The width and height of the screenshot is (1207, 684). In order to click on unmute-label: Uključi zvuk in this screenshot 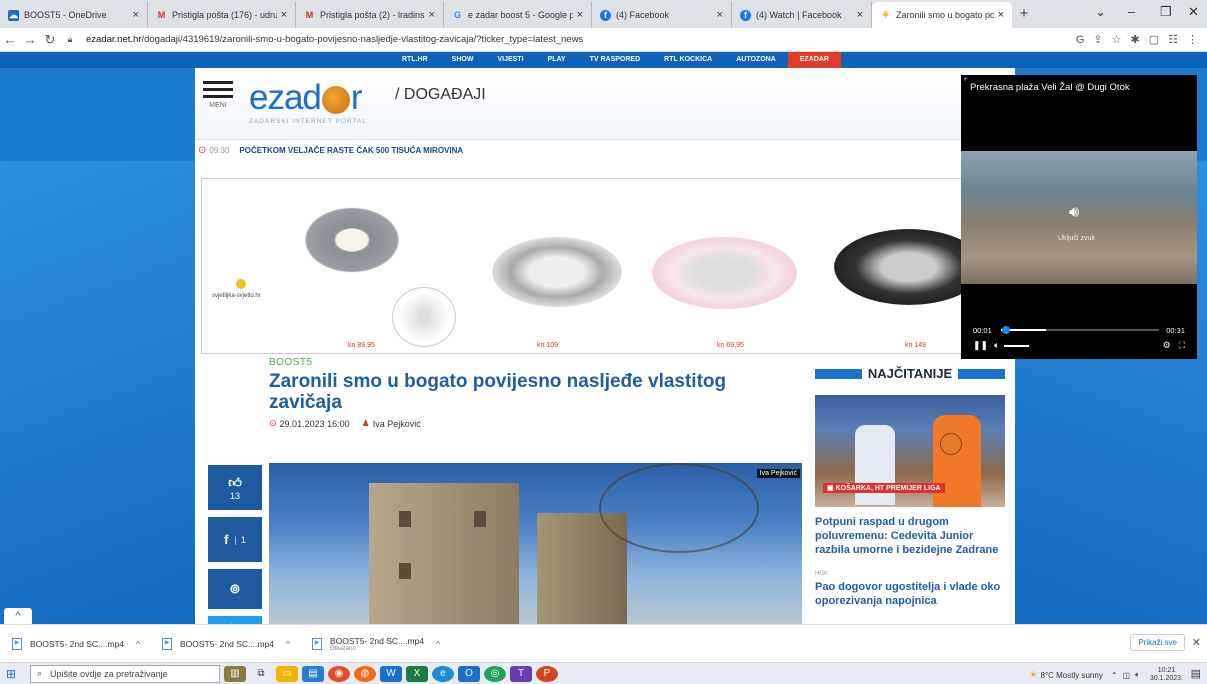, I will do `click(1076, 238)`.